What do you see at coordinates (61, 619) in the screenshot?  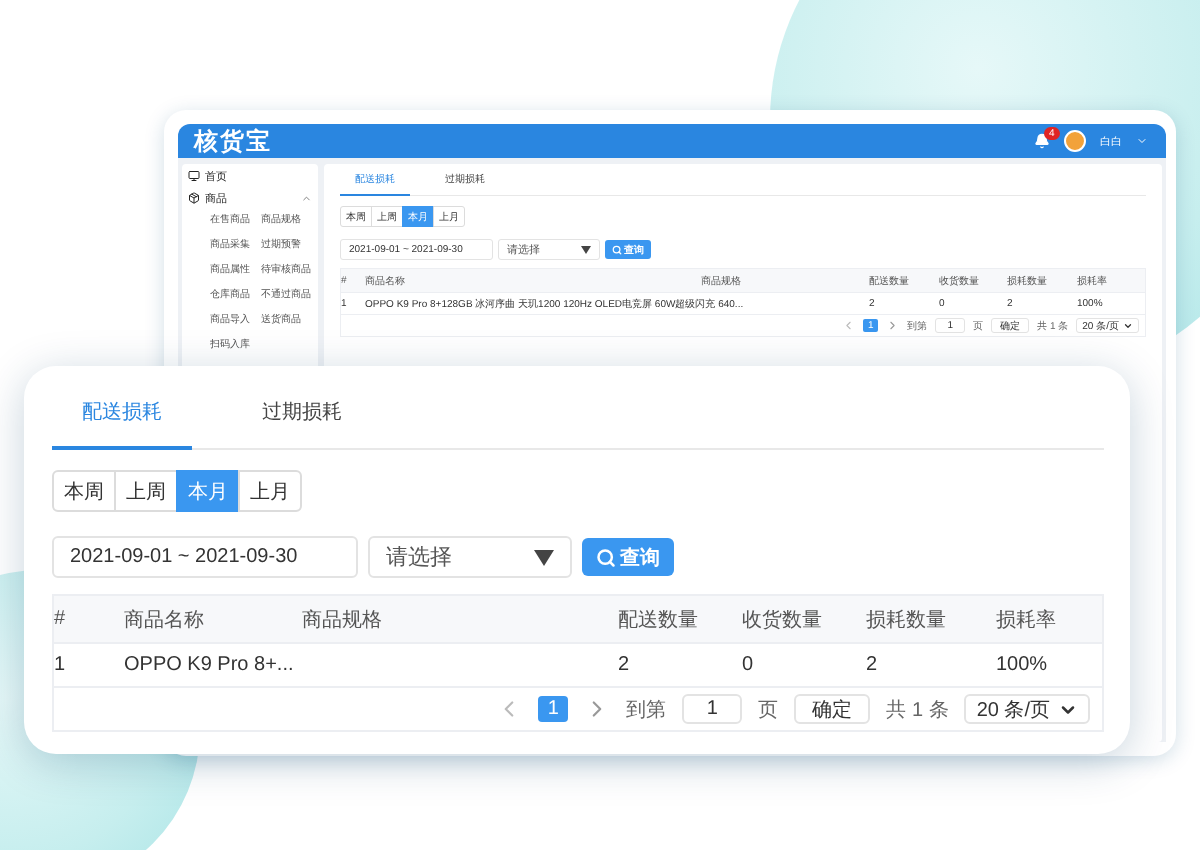 I see `column-header: #` at bounding box center [61, 619].